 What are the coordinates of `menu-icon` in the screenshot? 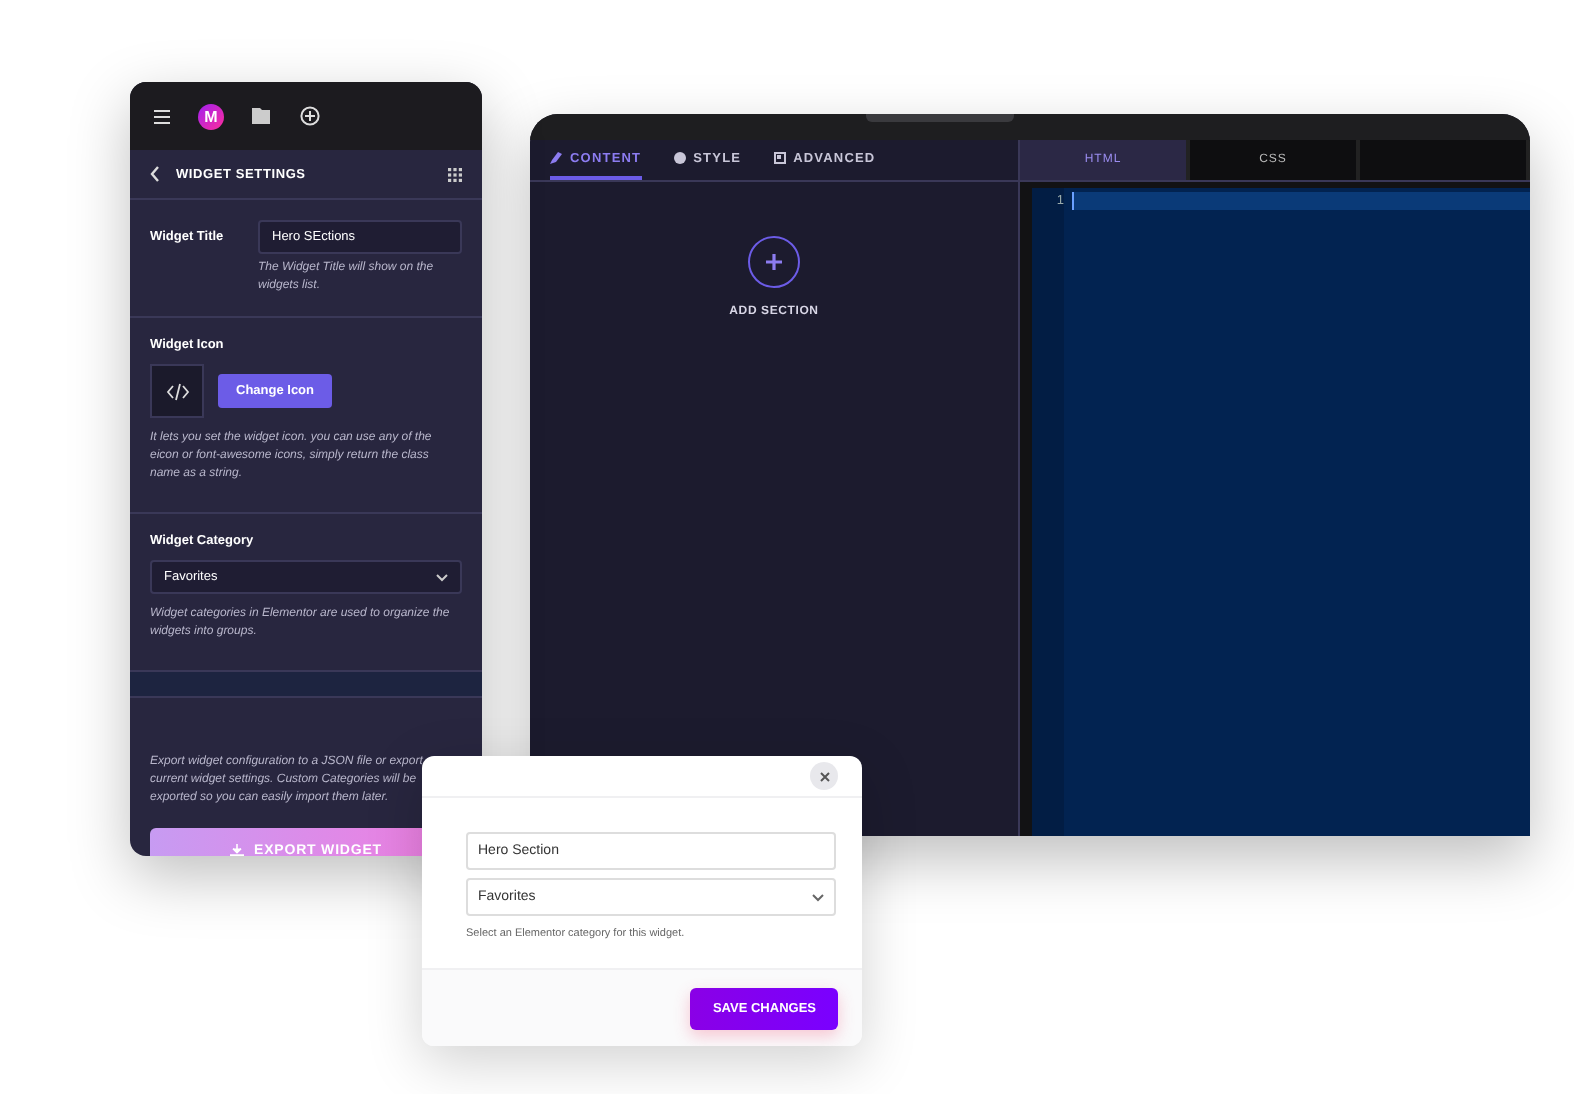 It's located at (162, 116).